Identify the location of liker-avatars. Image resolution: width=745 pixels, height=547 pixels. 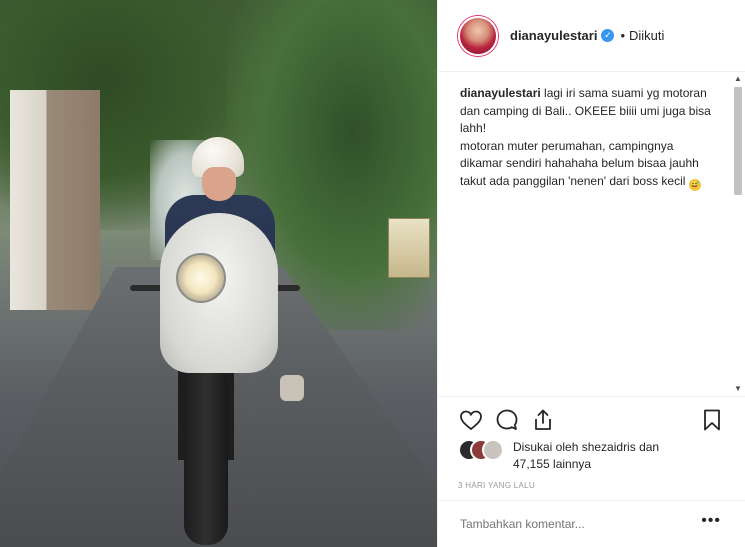
(484, 450).